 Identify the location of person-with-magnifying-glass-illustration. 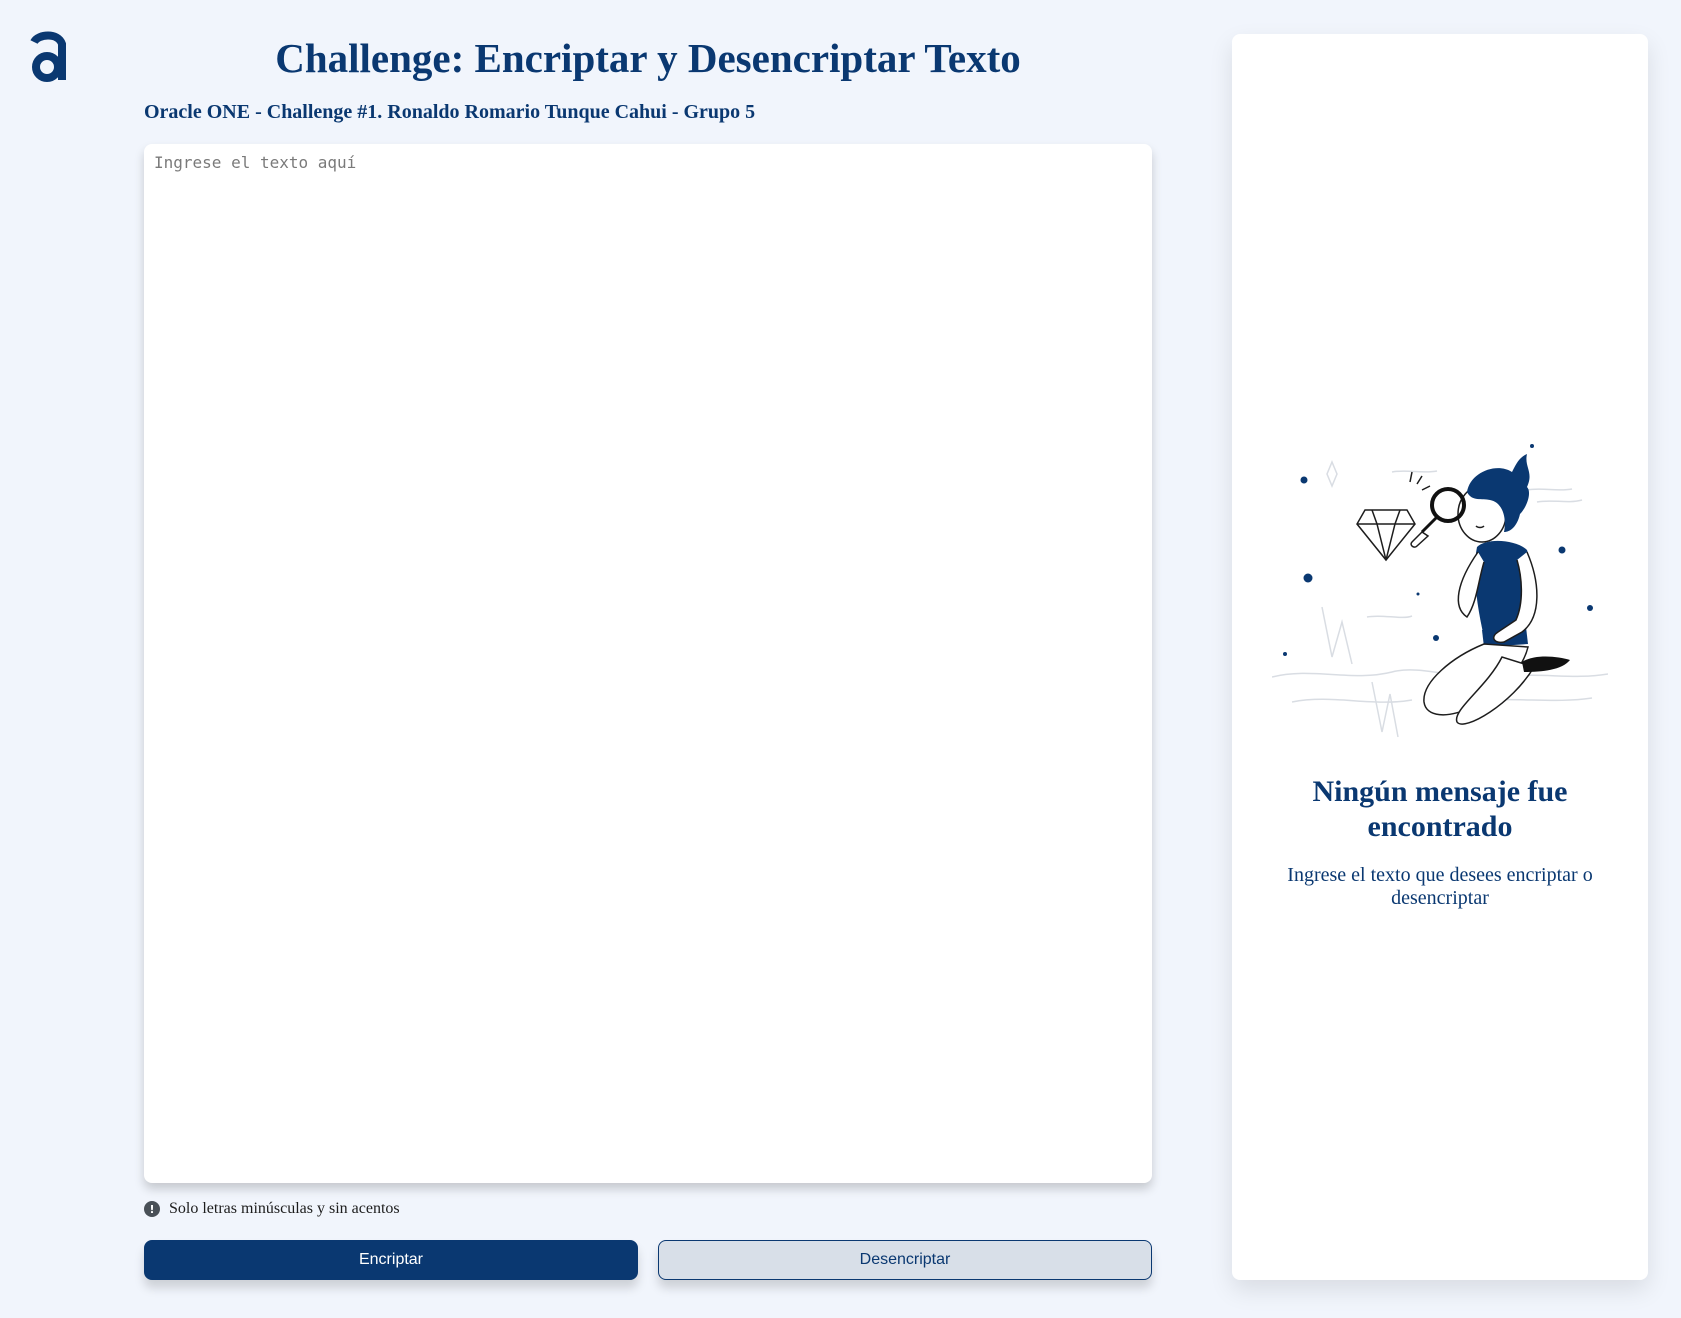
(1440, 591).